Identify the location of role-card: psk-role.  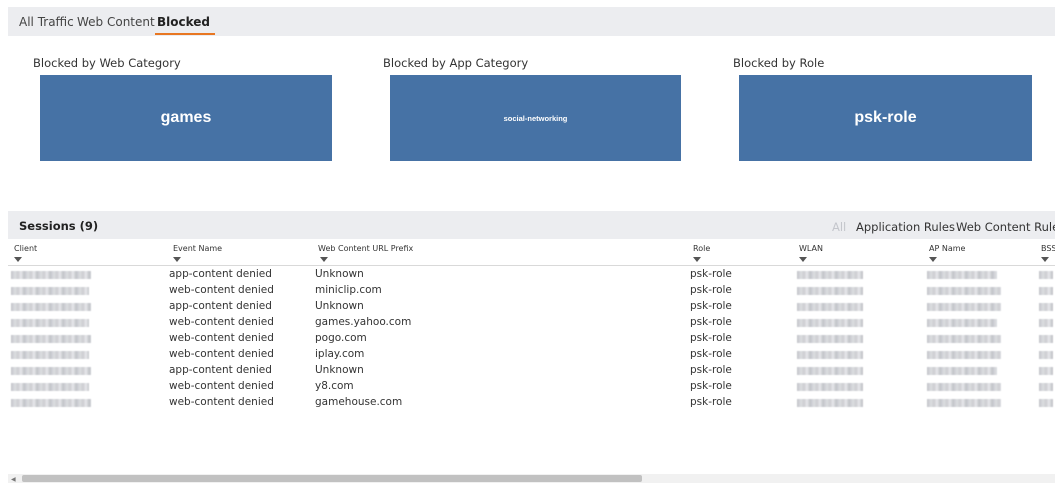
(885, 118).